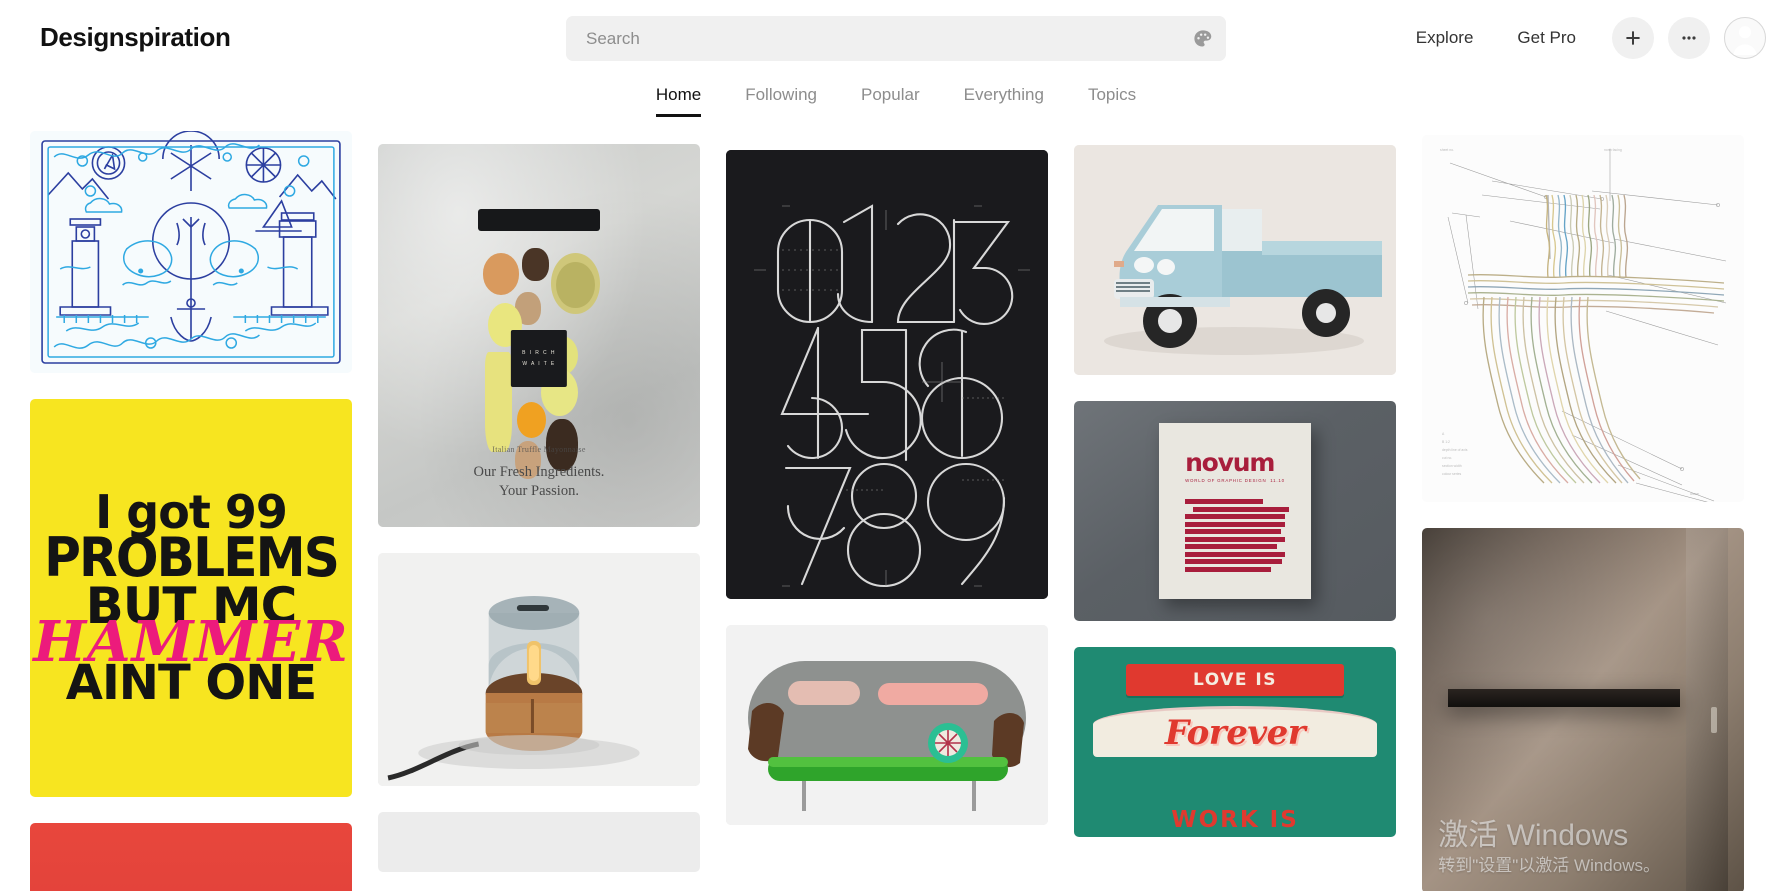  I want to click on numerals-artwork, so click(887, 374).